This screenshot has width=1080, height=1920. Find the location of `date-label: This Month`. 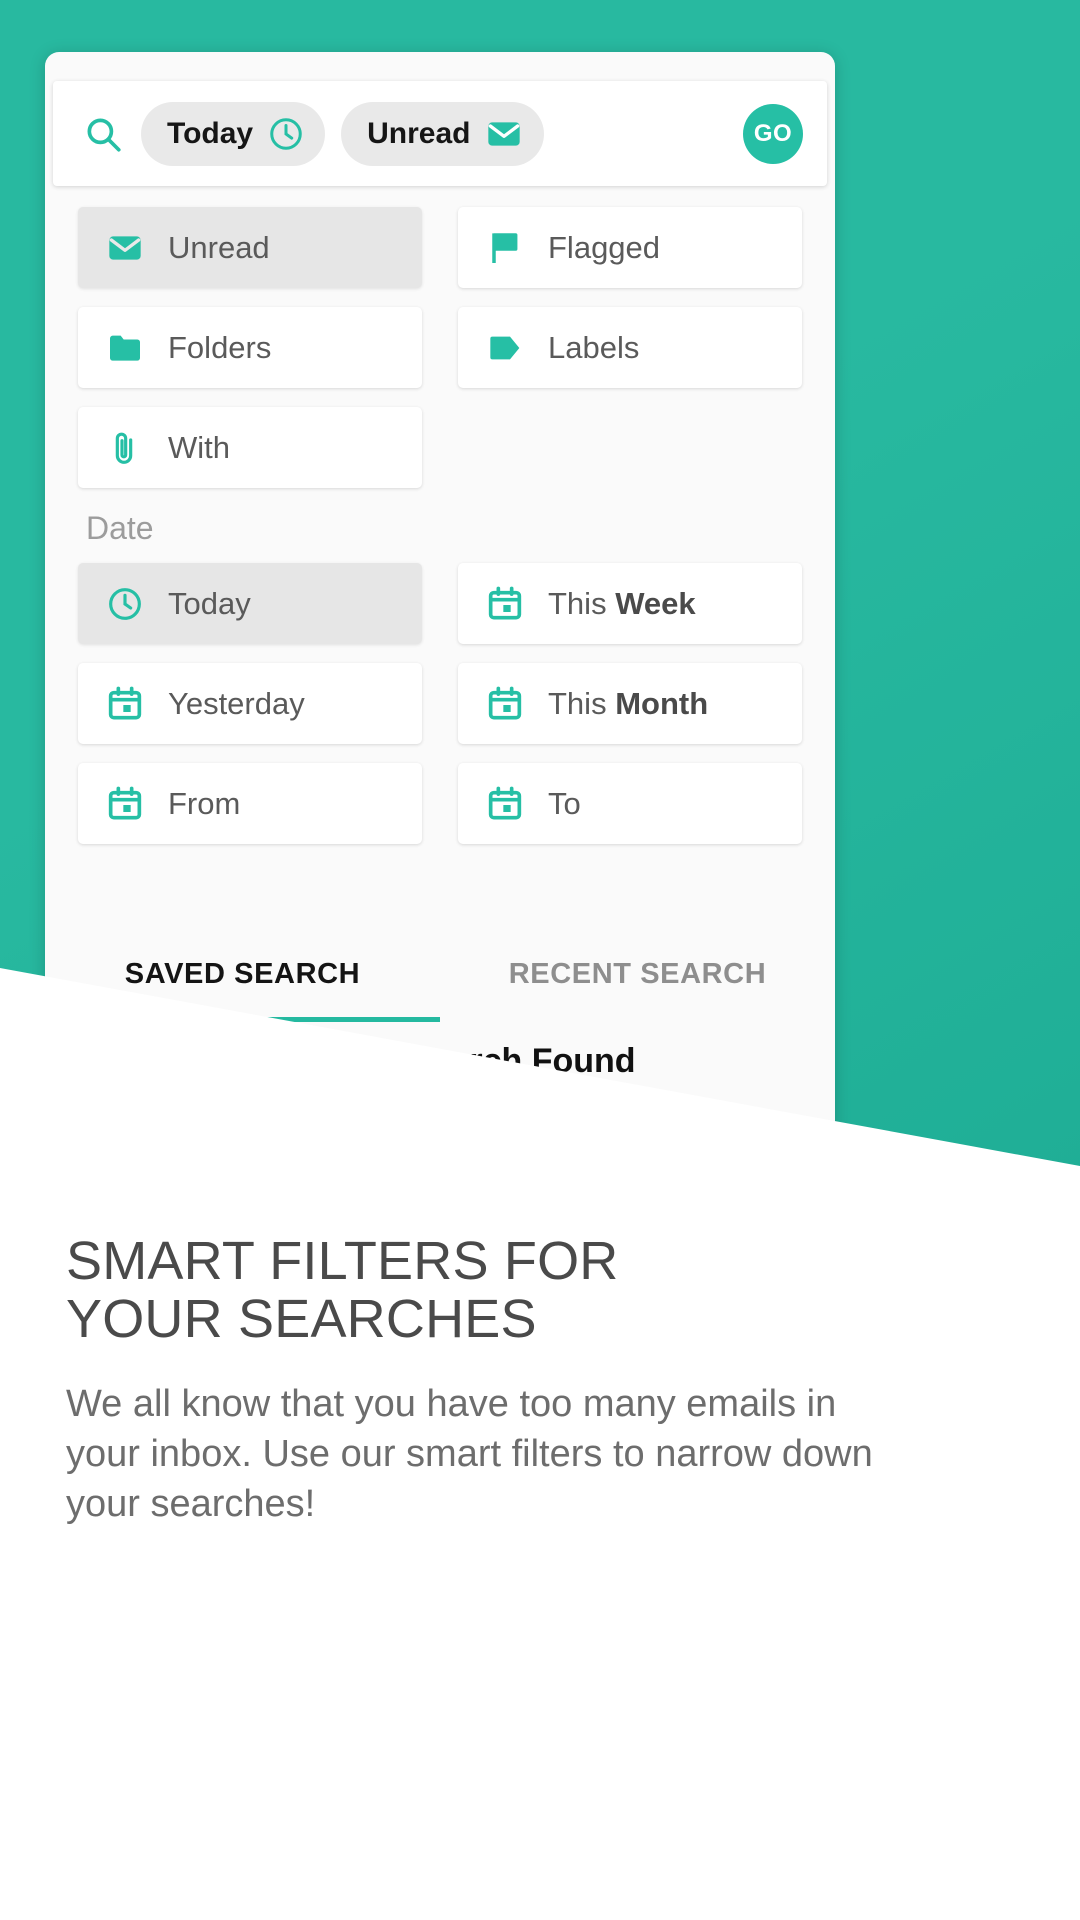

date-label: This Month is located at coordinates (628, 703).